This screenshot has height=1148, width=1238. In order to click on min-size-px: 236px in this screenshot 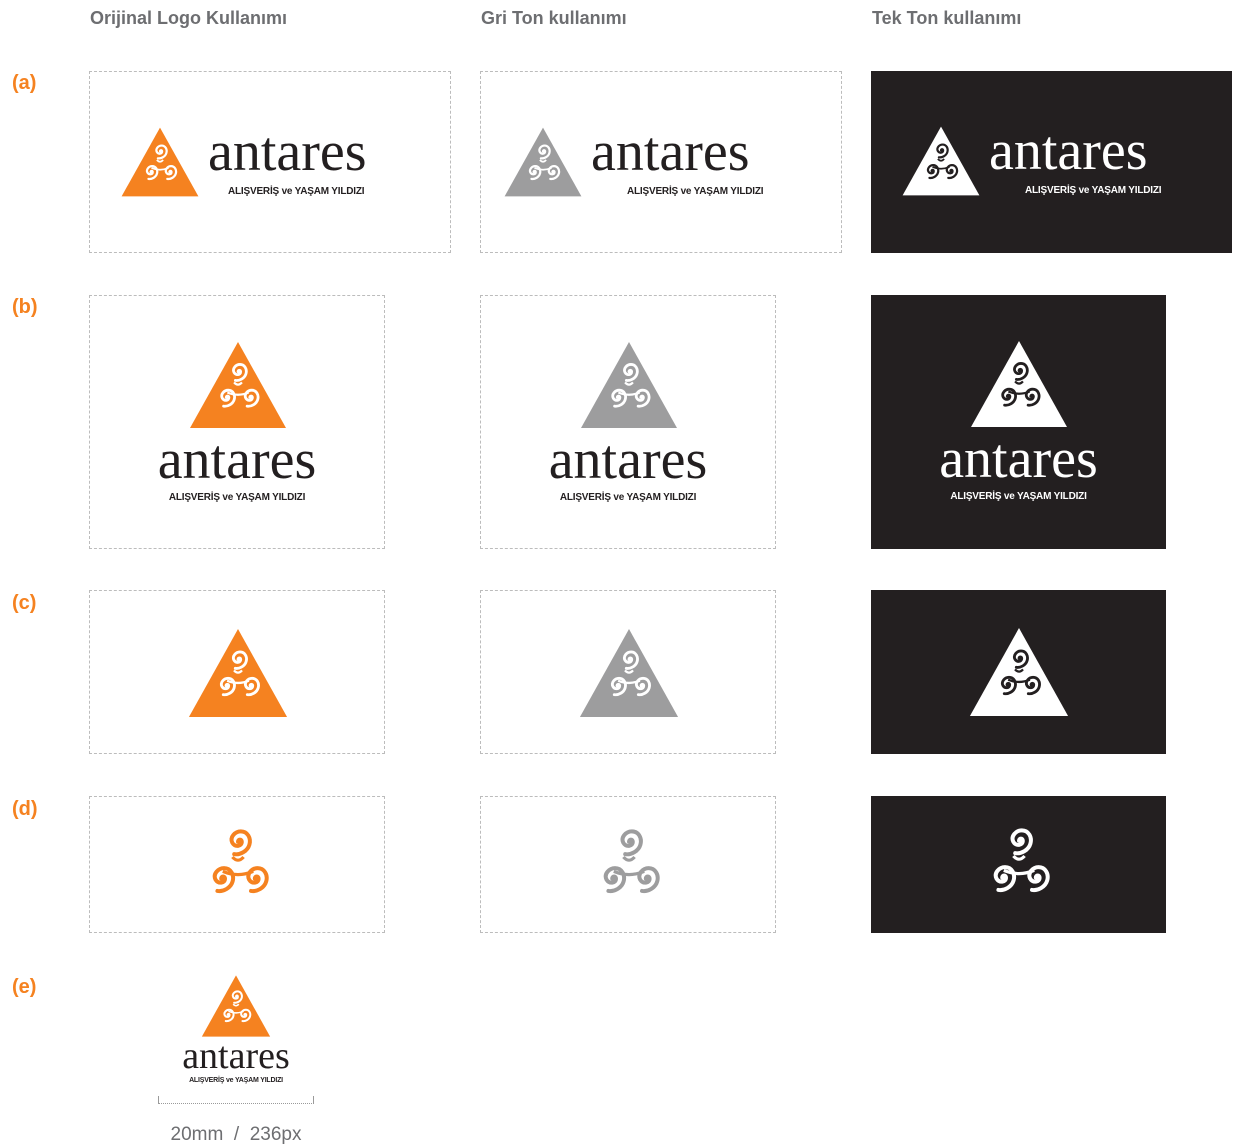, I will do `click(275, 1134)`.